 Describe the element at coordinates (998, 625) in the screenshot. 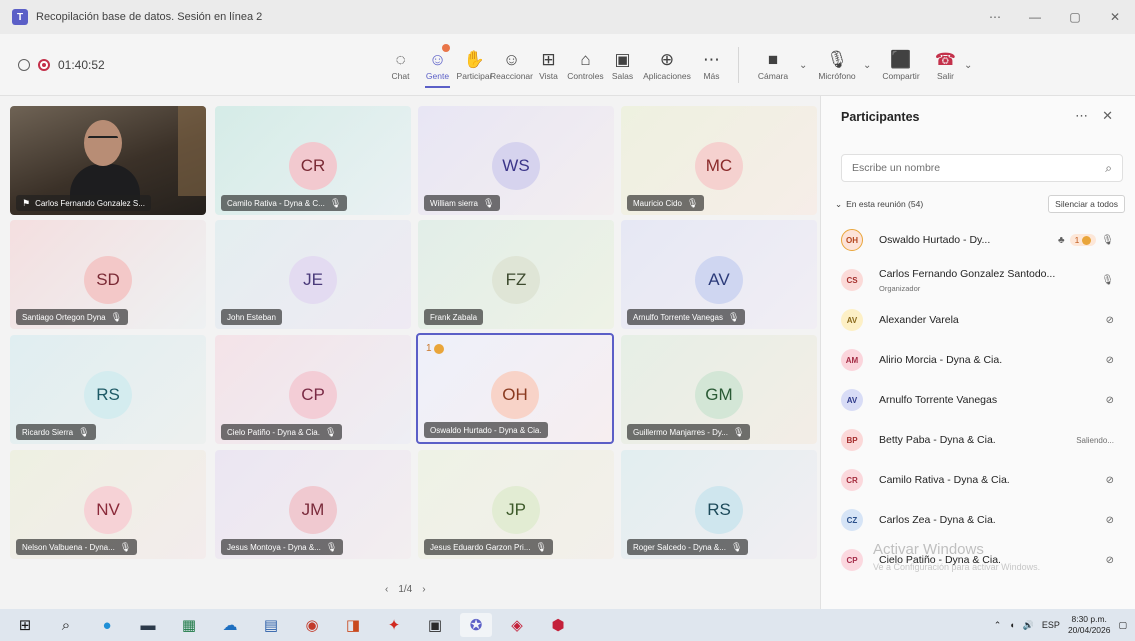

I see `chevron-up-icon: ⌃` at that location.